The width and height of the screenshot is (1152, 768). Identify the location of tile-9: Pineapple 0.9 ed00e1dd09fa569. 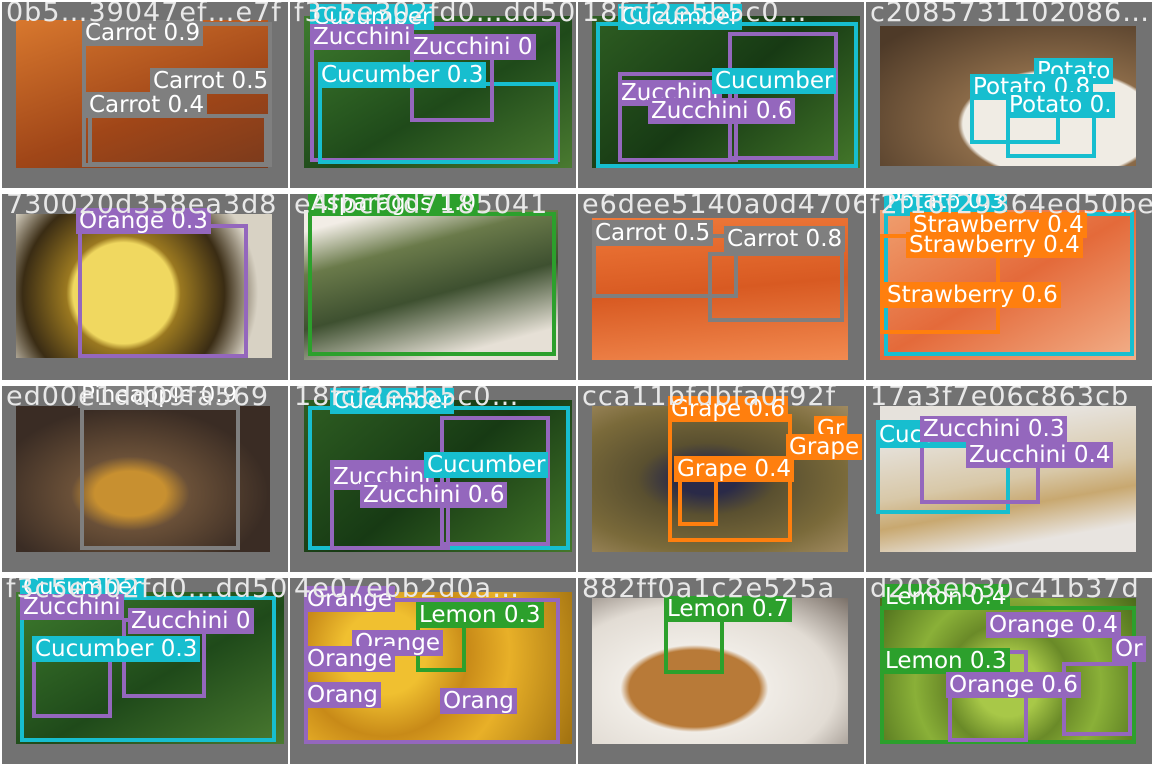
(145, 479).